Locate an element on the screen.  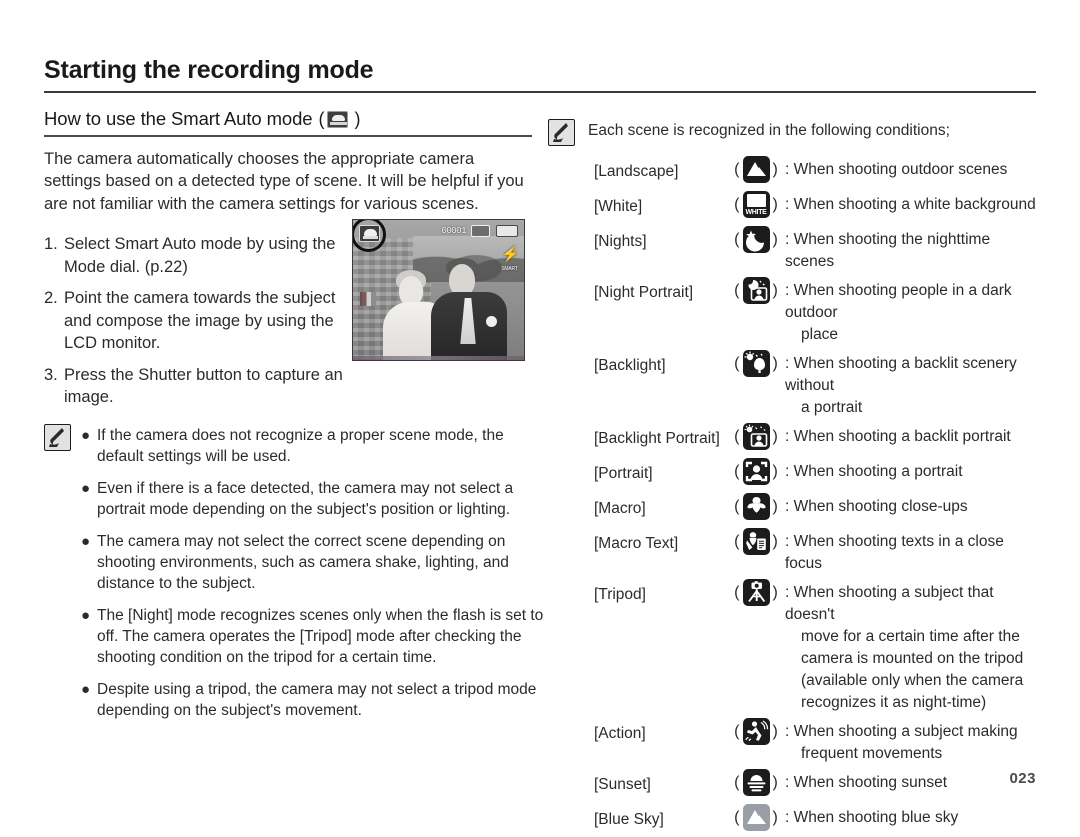
macro-icon is located at coordinates (756, 506).